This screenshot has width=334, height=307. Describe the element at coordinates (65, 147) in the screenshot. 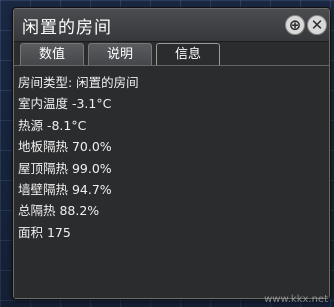

I see `floor-insulation-row: 地板隔热 70.0%` at that location.